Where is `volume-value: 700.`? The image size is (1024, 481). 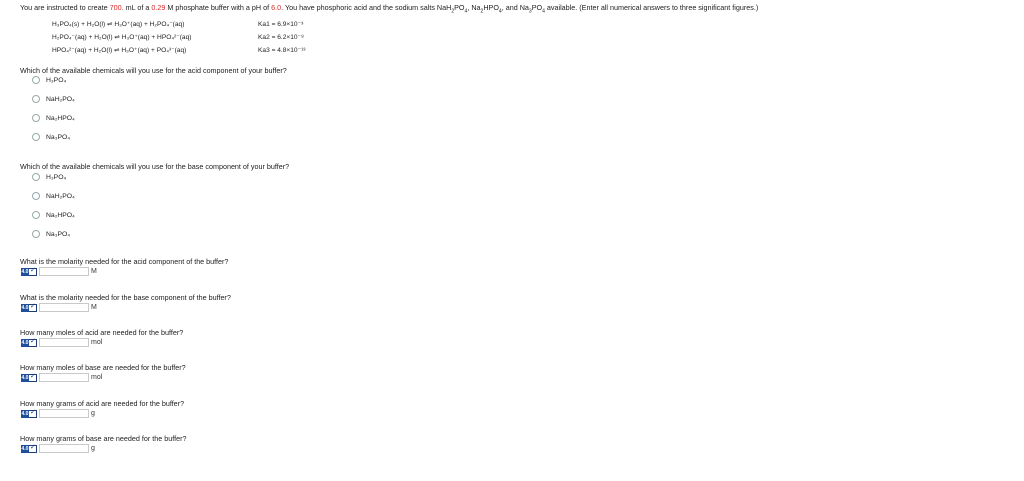 volume-value: 700. is located at coordinates (116, 7).